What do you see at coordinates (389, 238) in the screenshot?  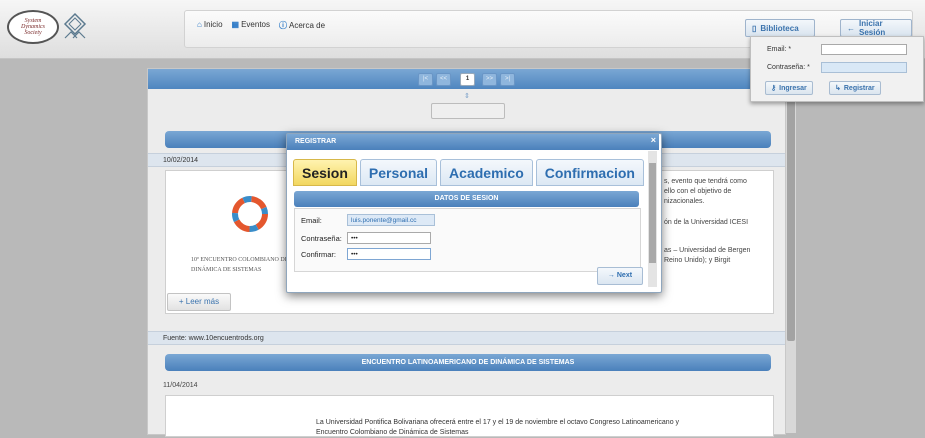 I see `password-field: •••` at bounding box center [389, 238].